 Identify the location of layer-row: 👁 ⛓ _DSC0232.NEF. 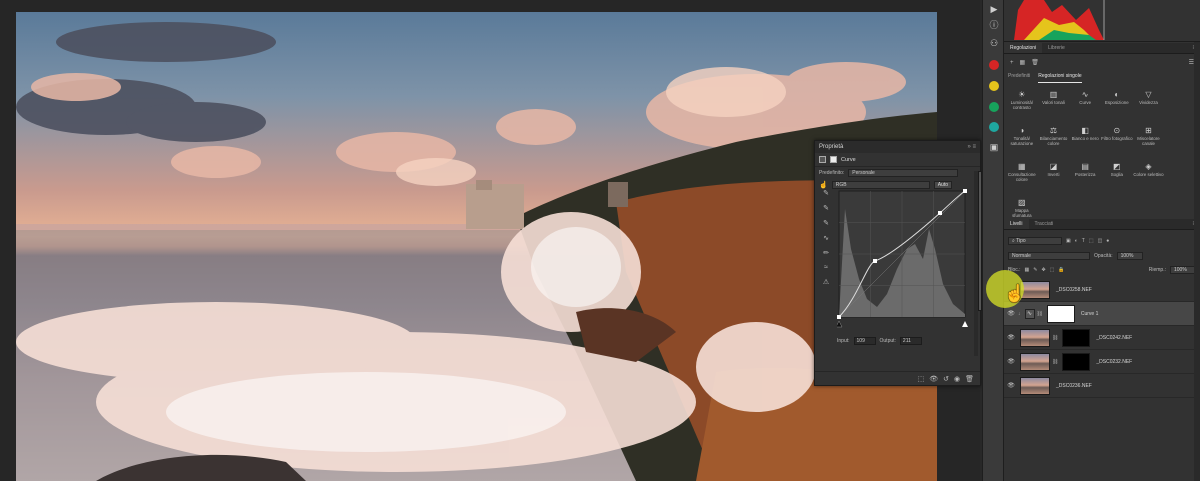
(1099, 362).